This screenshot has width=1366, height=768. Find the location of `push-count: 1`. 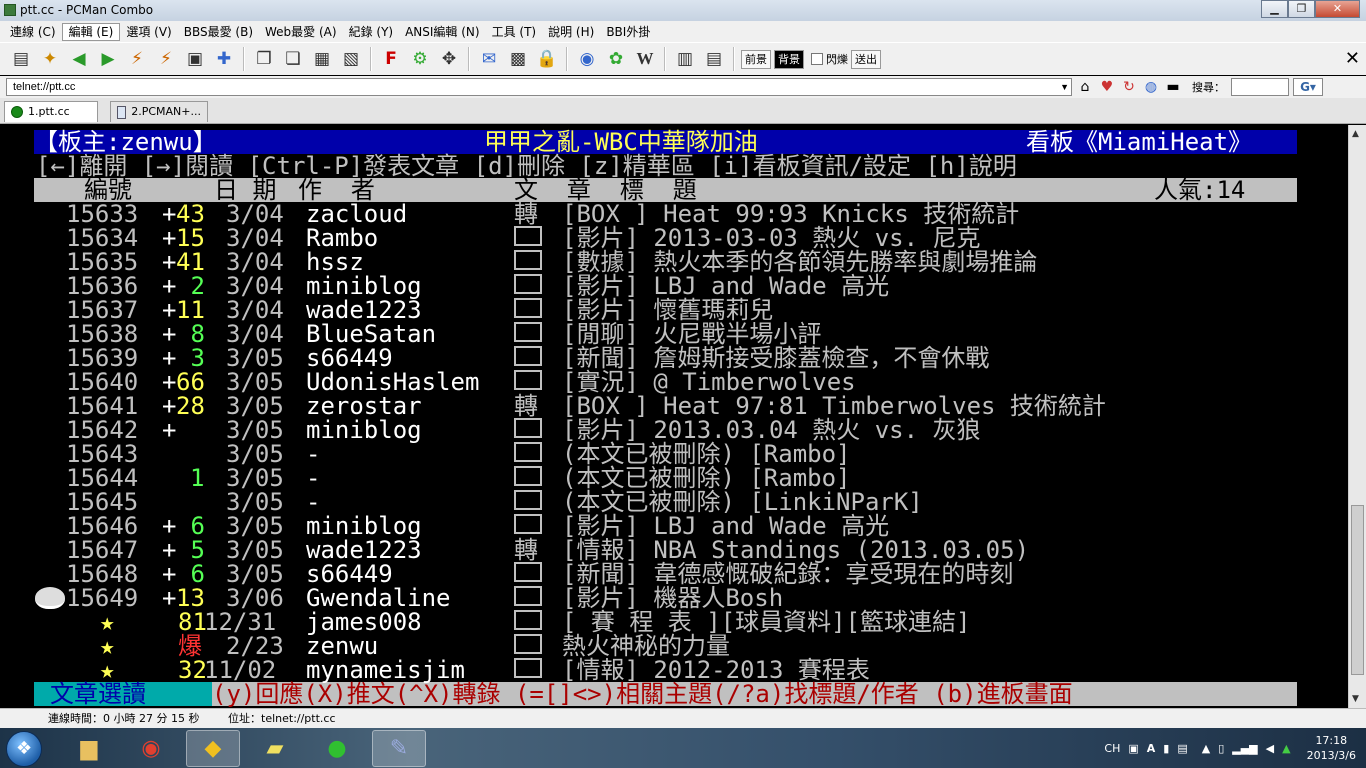

push-count: 1 is located at coordinates (197, 478).